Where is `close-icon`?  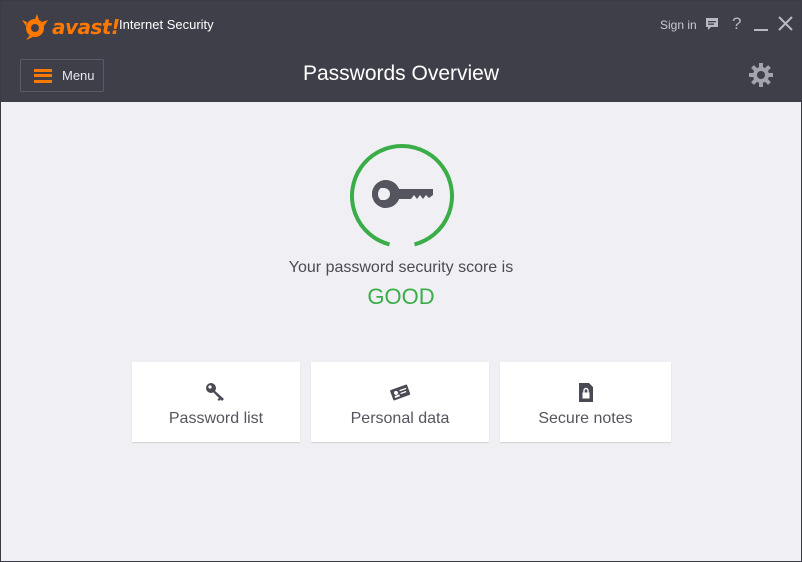
close-icon is located at coordinates (785, 26).